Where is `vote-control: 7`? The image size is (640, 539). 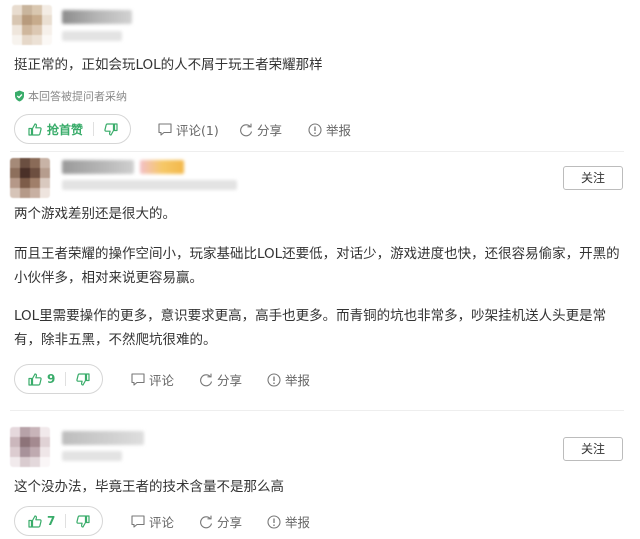 vote-control: 7 is located at coordinates (59, 521).